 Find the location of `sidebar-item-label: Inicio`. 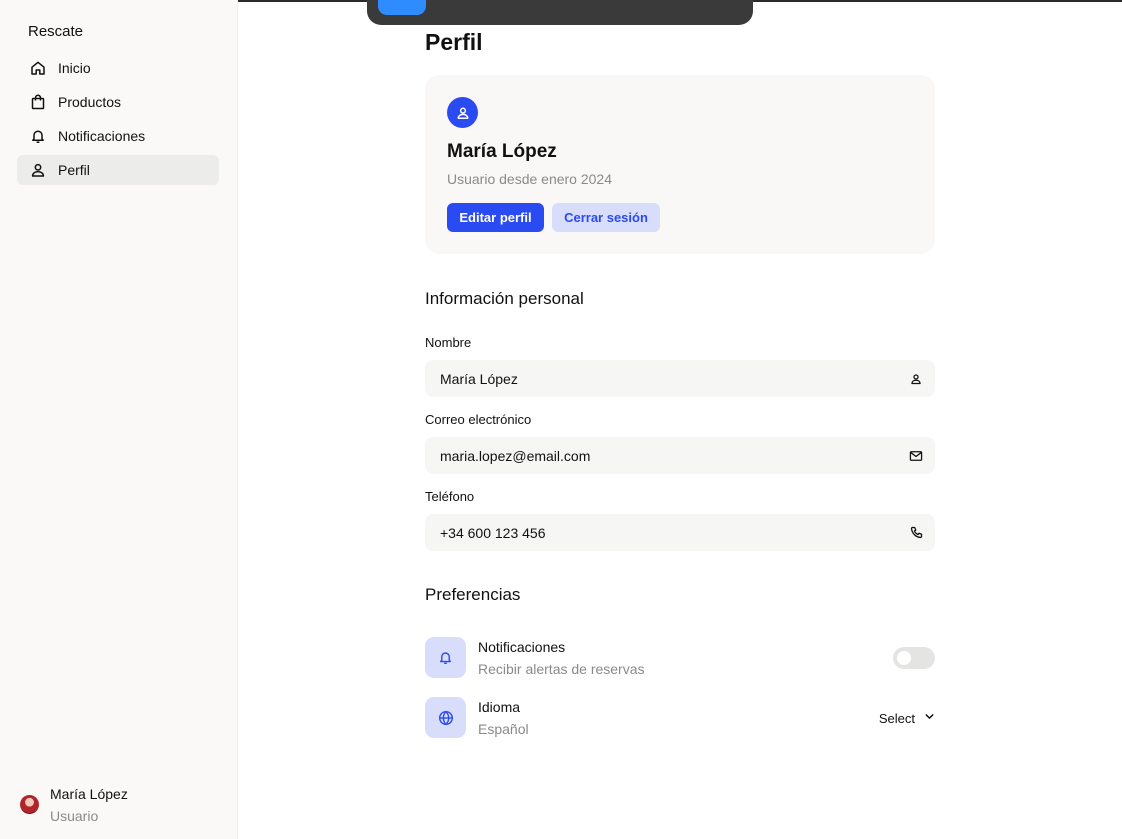

sidebar-item-label: Inicio is located at coordinates (74, 68).